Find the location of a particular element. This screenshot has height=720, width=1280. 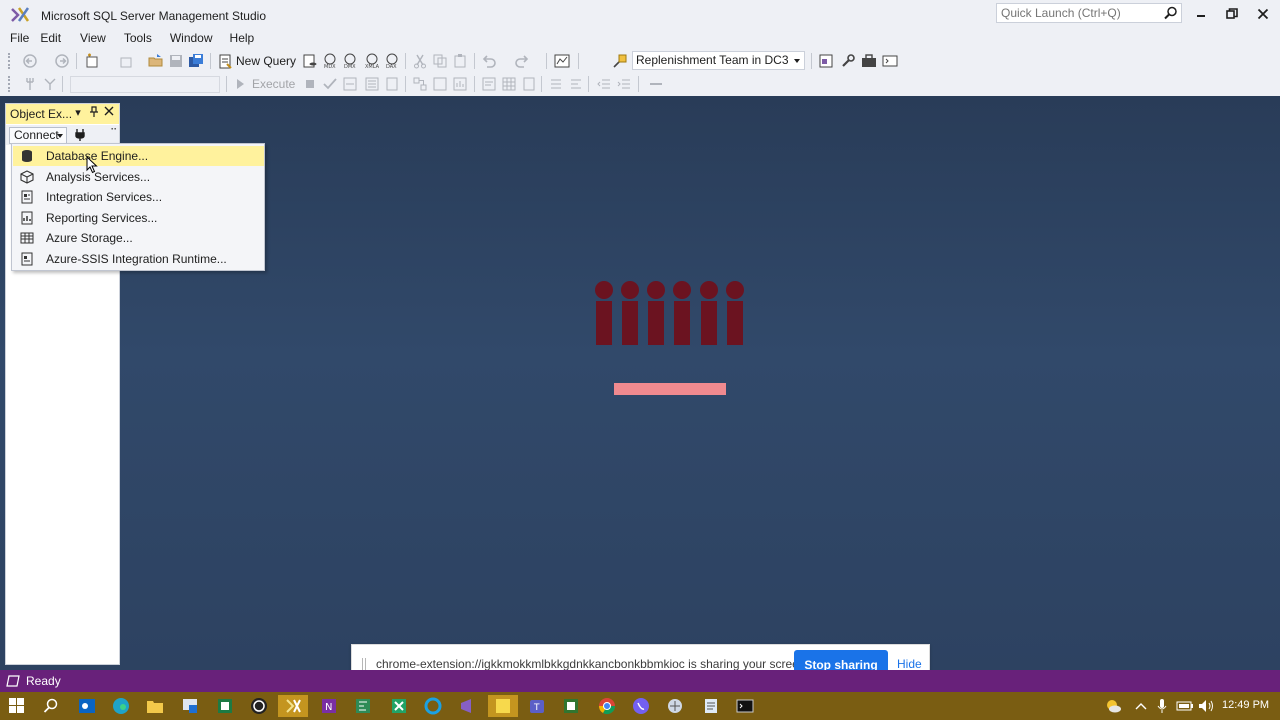

app-taskbar-icon is located at coordinates (190, 706).